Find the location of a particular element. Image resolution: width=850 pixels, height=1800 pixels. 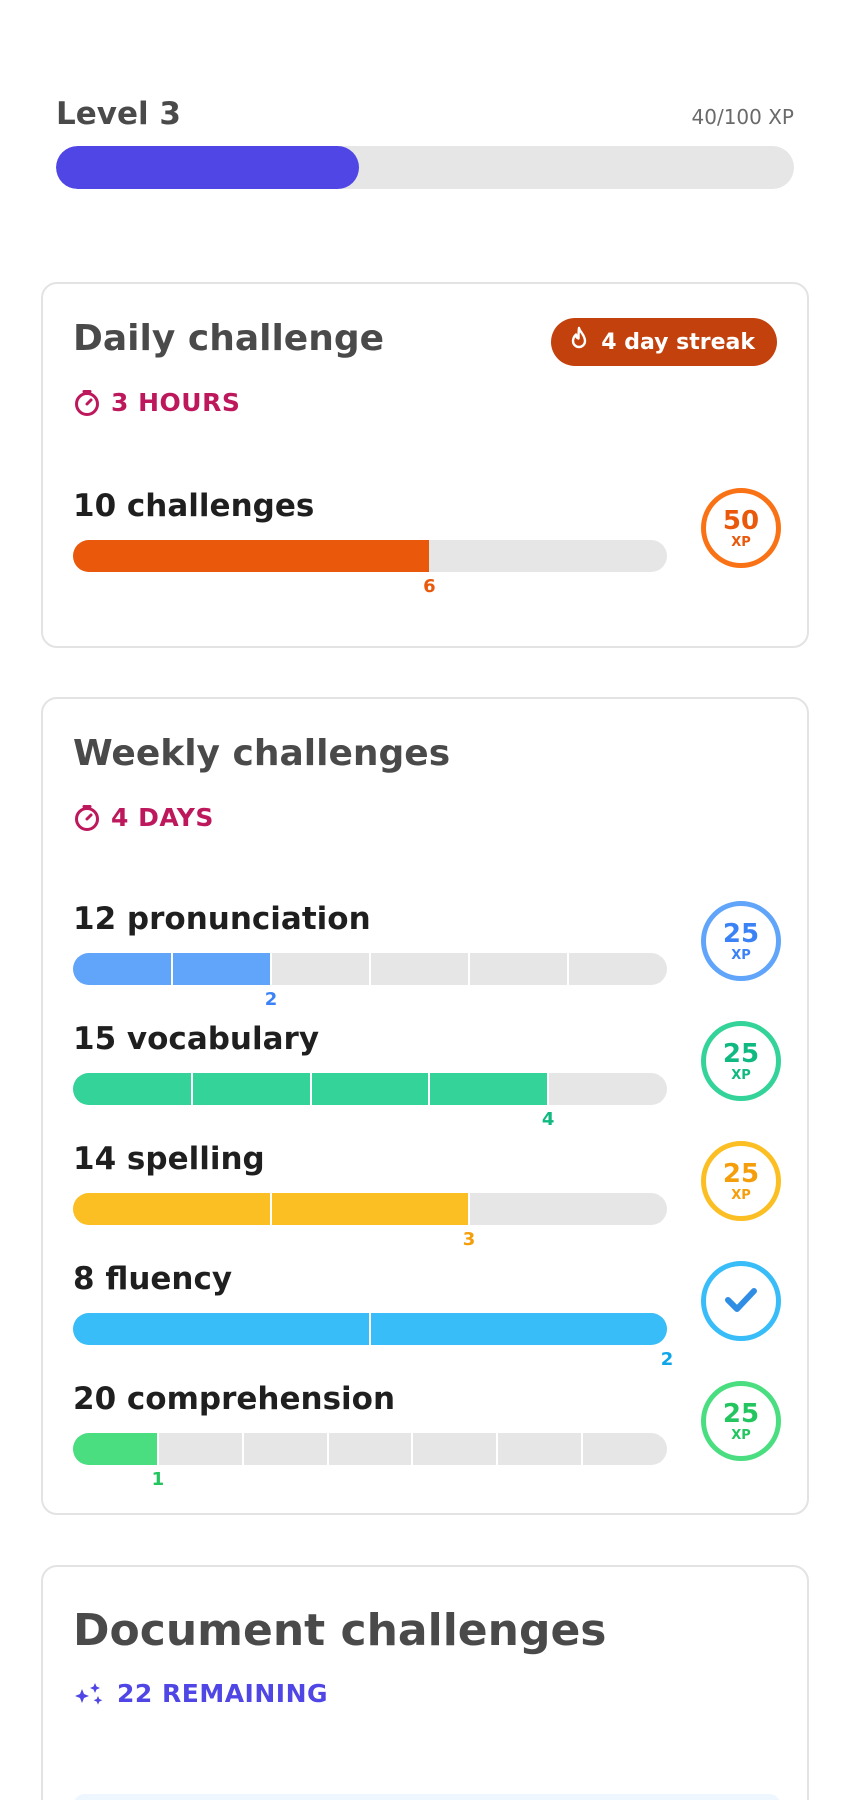

remaining-count: 22 REMAINING is located at coordinates (200, 1693).